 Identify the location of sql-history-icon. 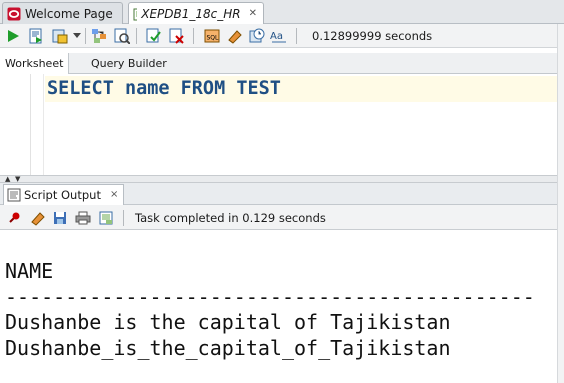
(256, 35).